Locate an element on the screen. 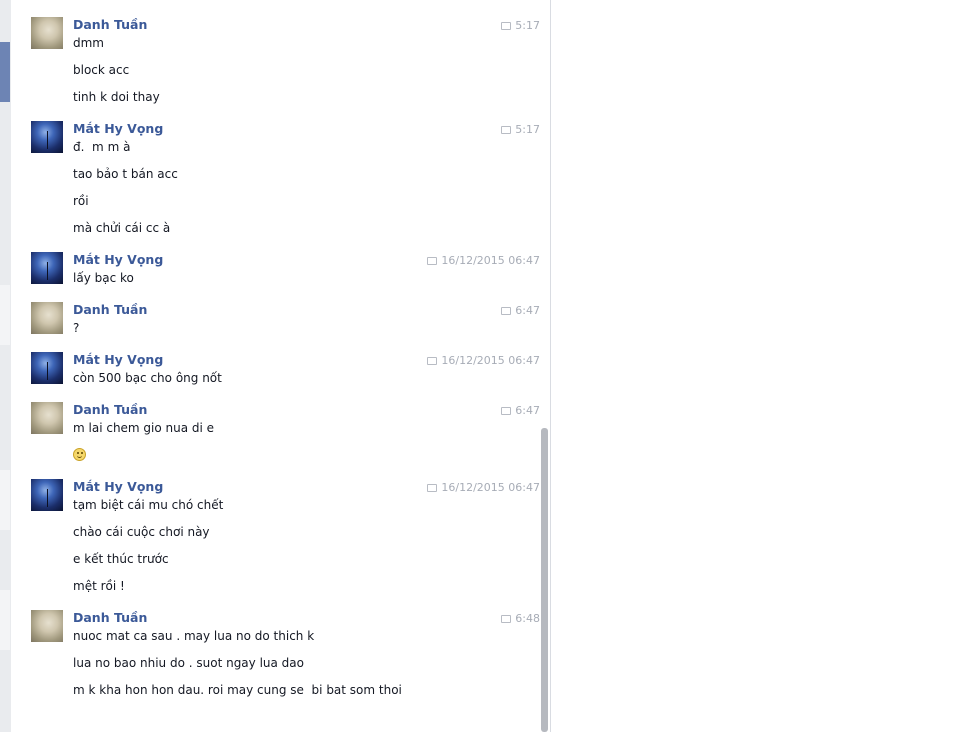  message-text: nuoc mat ca sau . may lua no do thich k is located at coordinates (194, 636).